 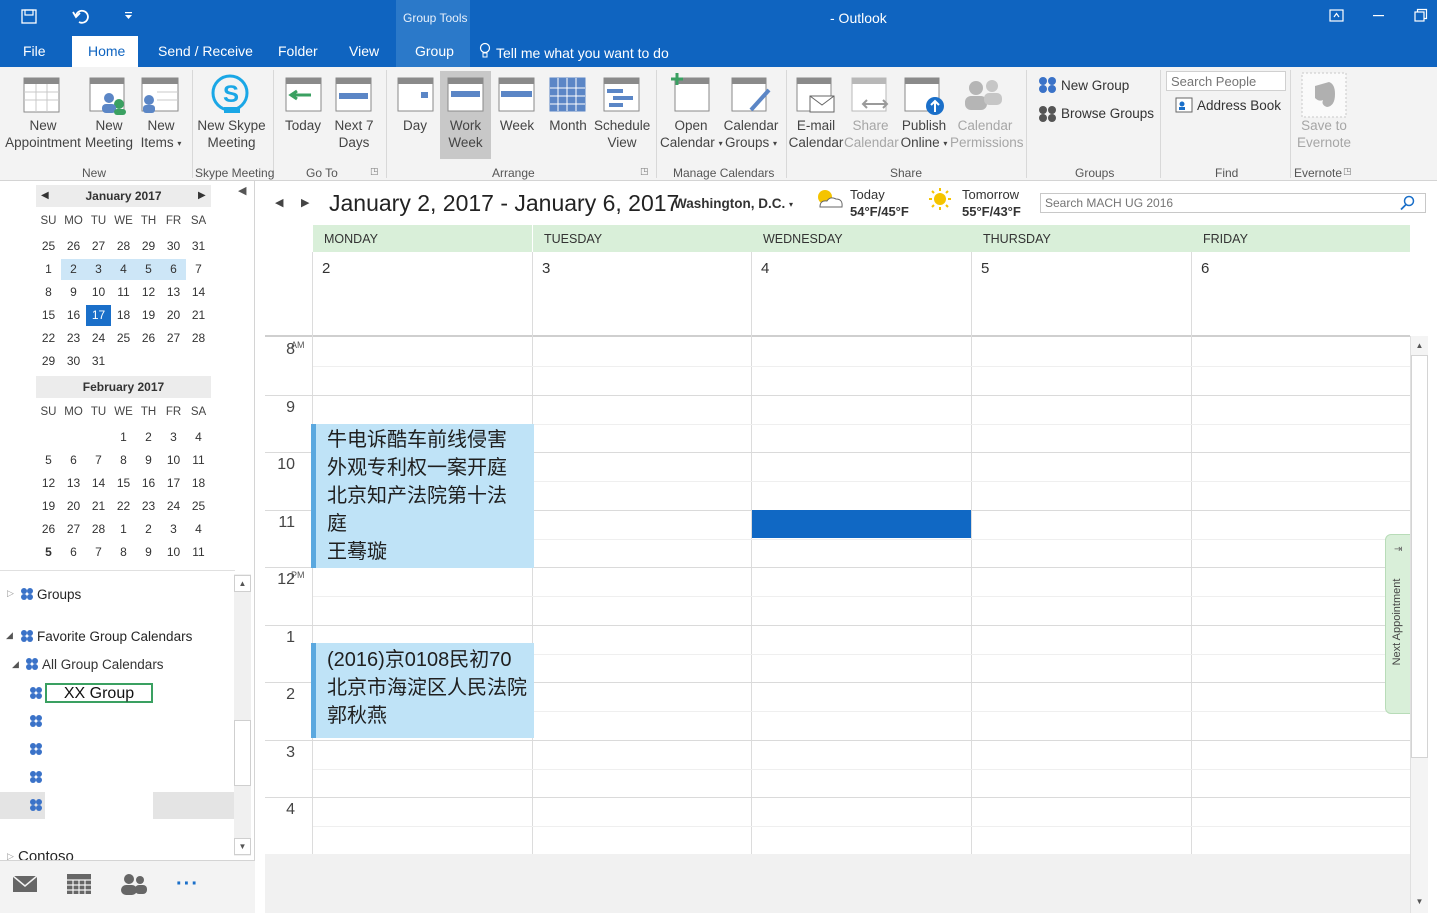 What do you see at coordinates (205, 51) in the screenshot?
I see `tab-send-receive: Send / Receive` at bounding box center [205, 51].